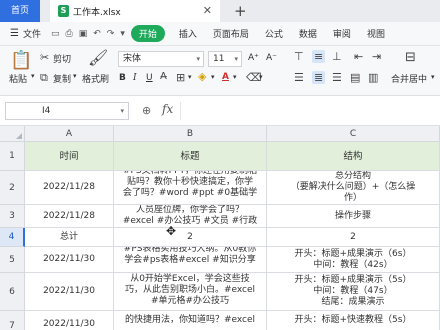 Image resolution: width=440 pixels, height=330 pixels. I want to click on menu-formulas: 公式, so click(274, 33).